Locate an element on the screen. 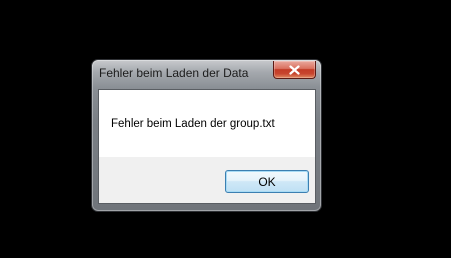  dialog-titlebar: Fehler beim Laden der Data is located at coordinates (206, 74).